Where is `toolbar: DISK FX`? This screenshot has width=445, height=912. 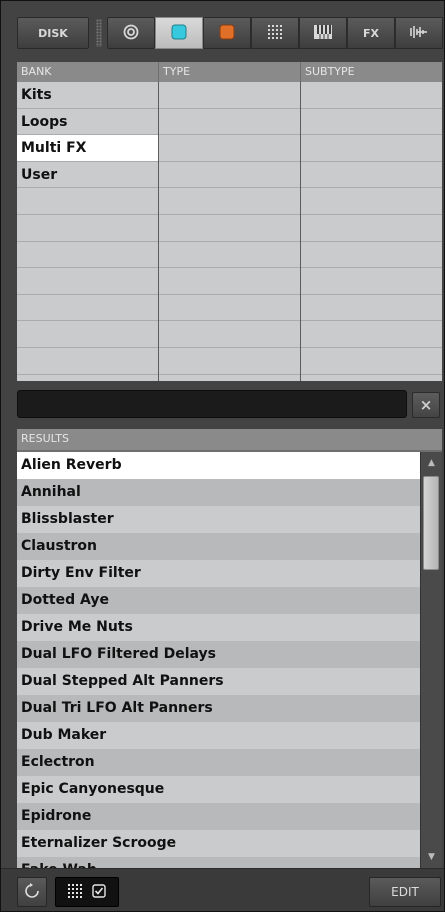
toolbar: DISK FX is located at coordinates (222, 29).